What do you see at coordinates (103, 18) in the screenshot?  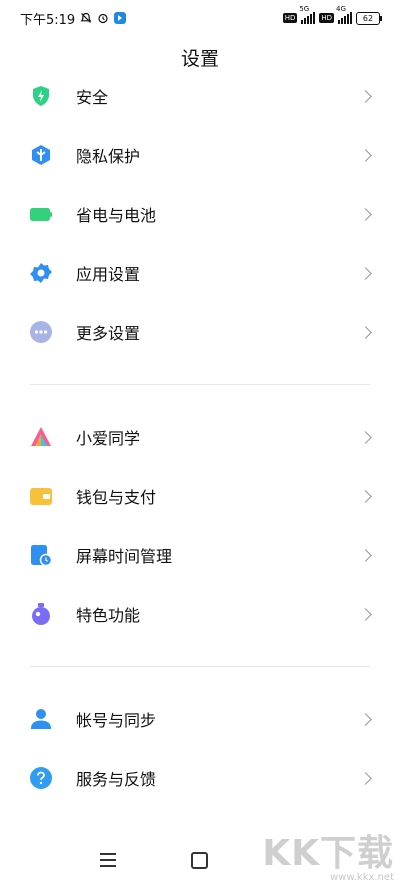 I see `alarm-icon` at bounding box center [103, 18].